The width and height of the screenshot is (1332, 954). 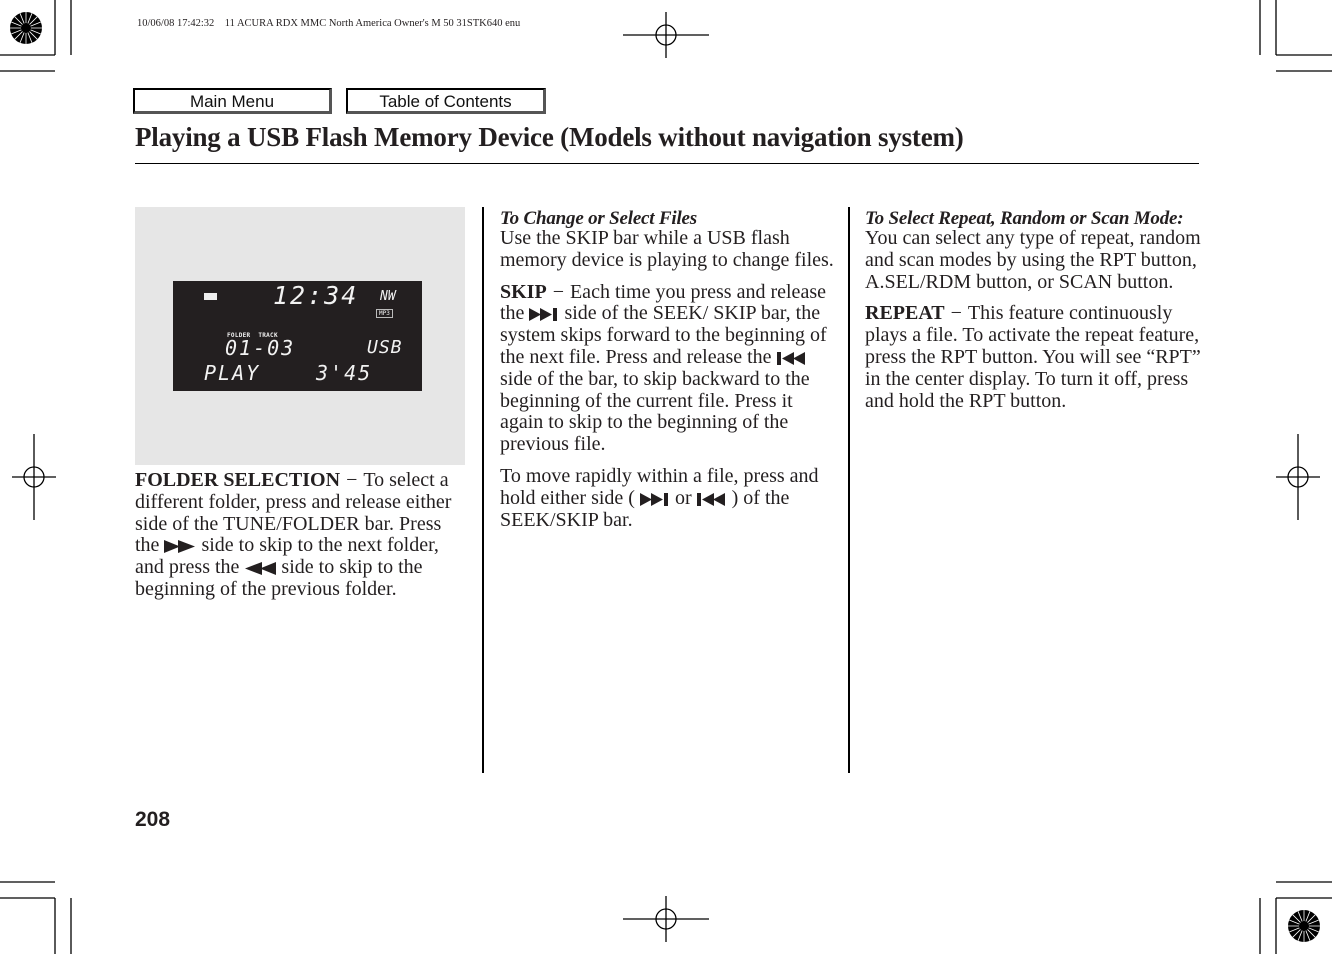 What do you see at coordinates (385, 347) in the screenshot?
I see `display-source: USB` at bounding box center [385, 347].